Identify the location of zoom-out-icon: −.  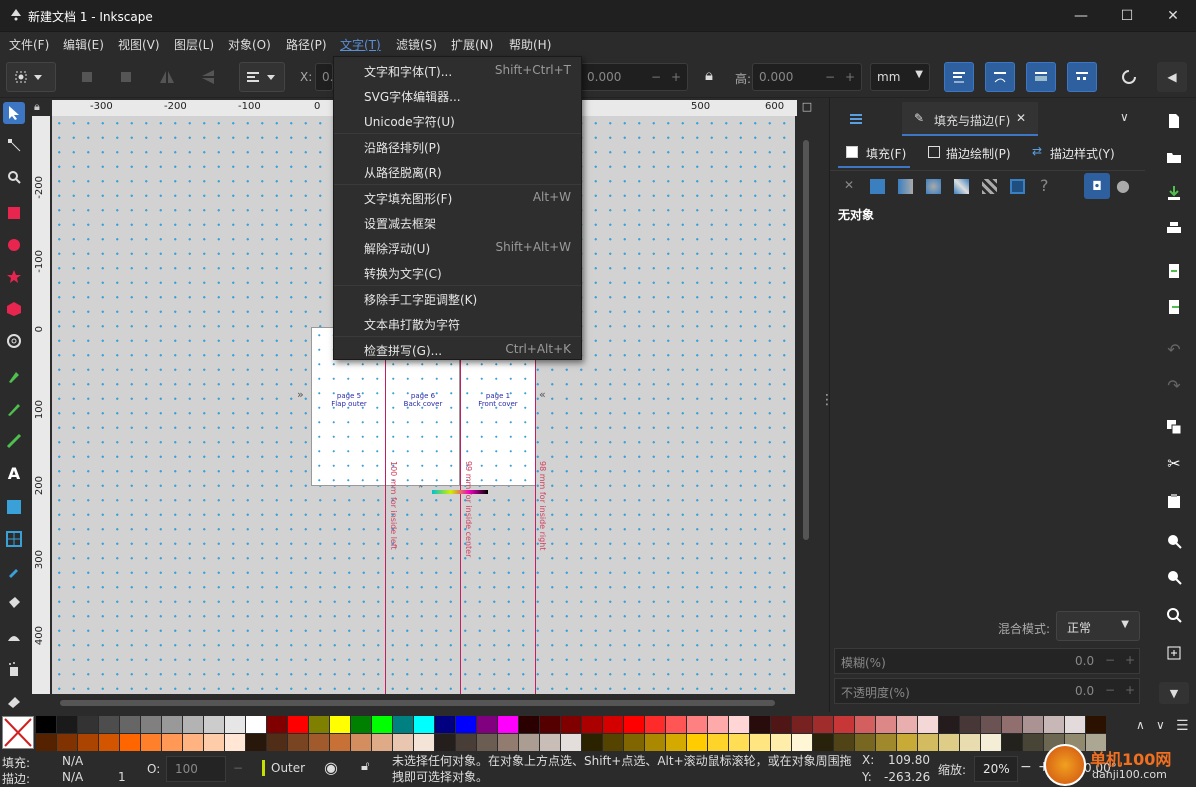
(1026, 767).